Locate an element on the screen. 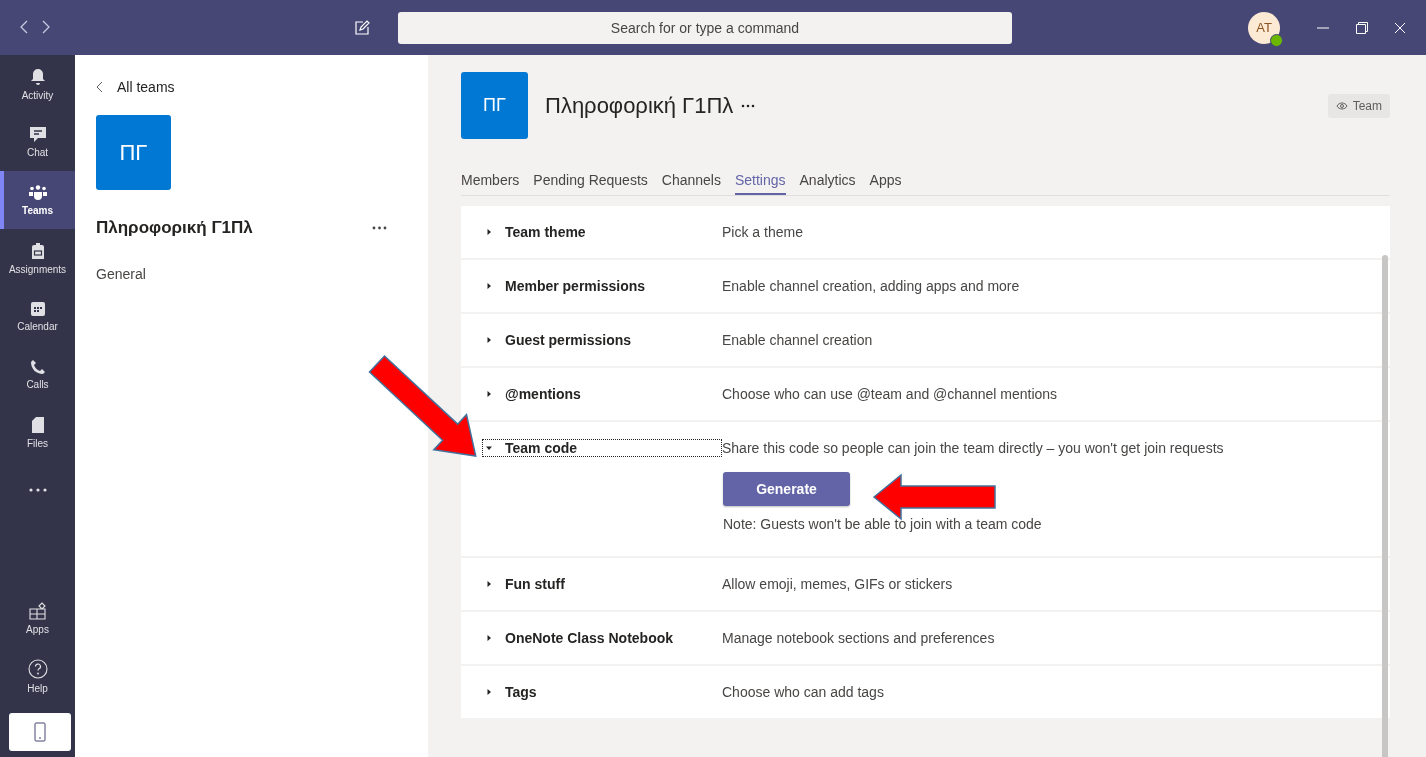 The image size is (1426, 757). backpack-icon is located at coordinates (37, 250).